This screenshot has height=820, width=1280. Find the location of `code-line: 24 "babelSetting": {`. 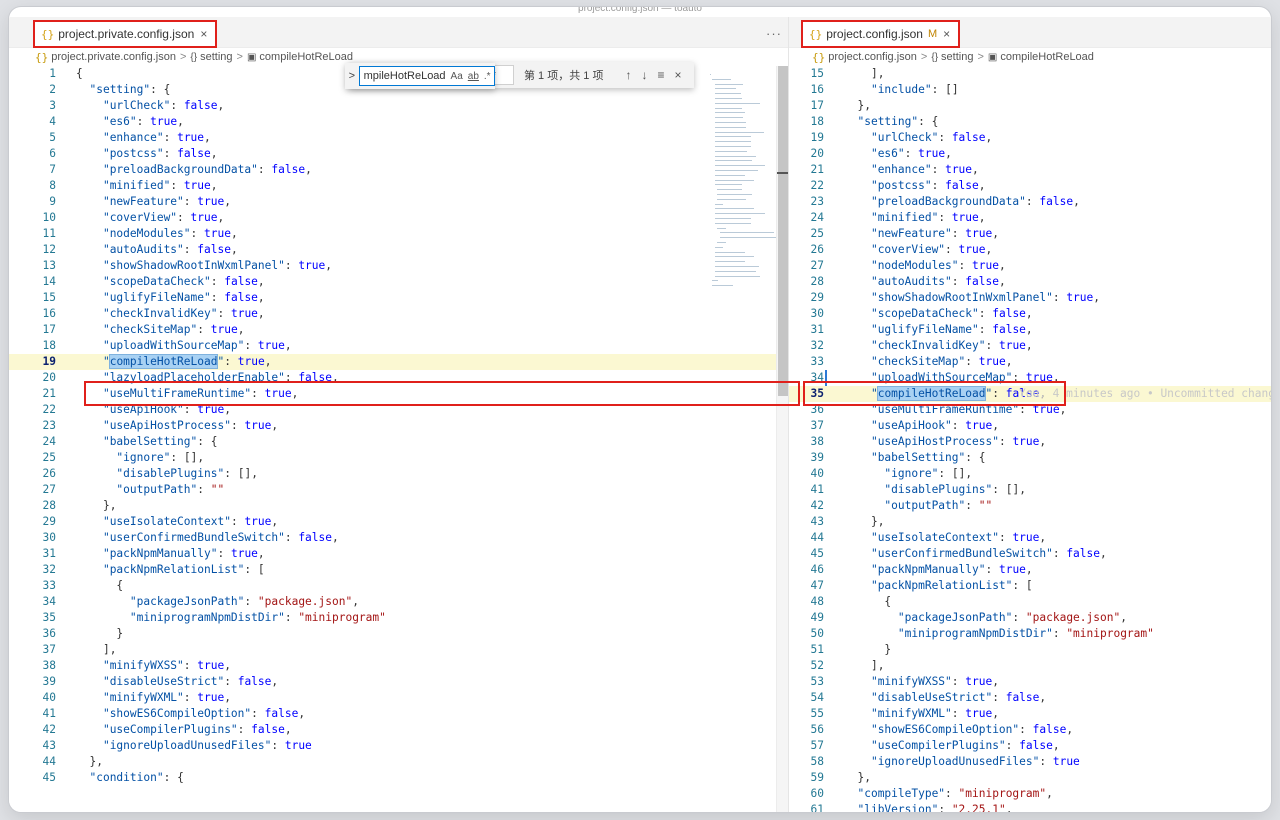

code-line: 24 "babelSetting": { is located at coordinates (398, 442).